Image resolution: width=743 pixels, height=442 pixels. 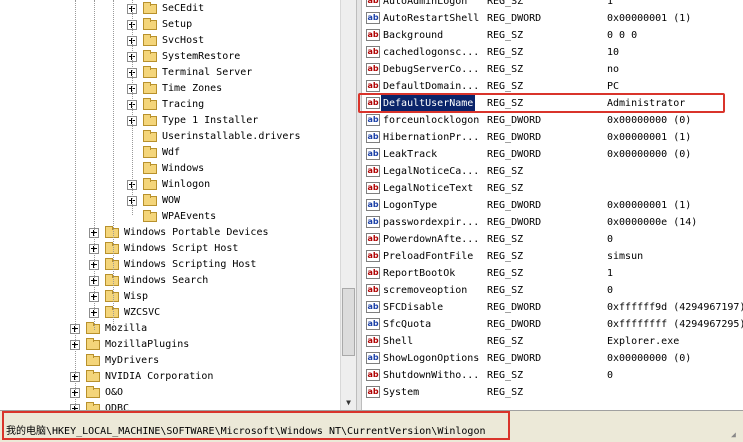 I want to click on tree-scrollbar-thumb, so click(x=348, y=322).